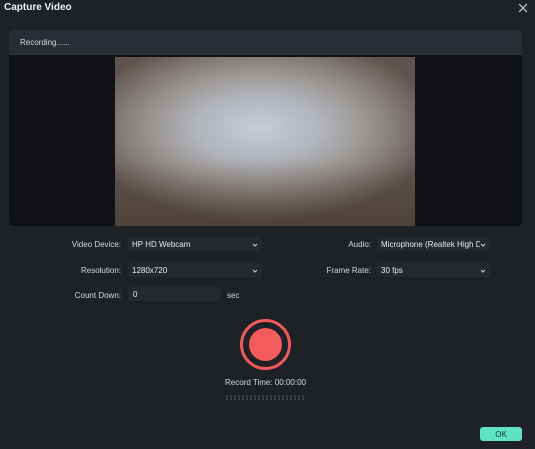 The image size is (535, 449). Describe the element at coordinates (195, 270) in the screenshot. I see `resolution-select: 1280x720` at that location.